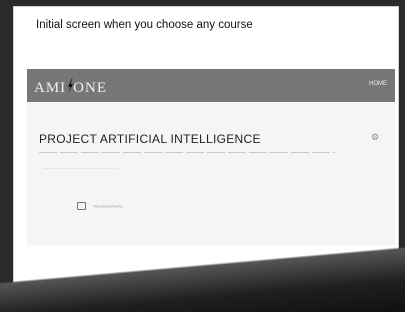 This screenshot has width=405, height=312. Describe the element at coordinates (375, 137) in the screenshot. I see `gear-icon: ⚙` at that location.